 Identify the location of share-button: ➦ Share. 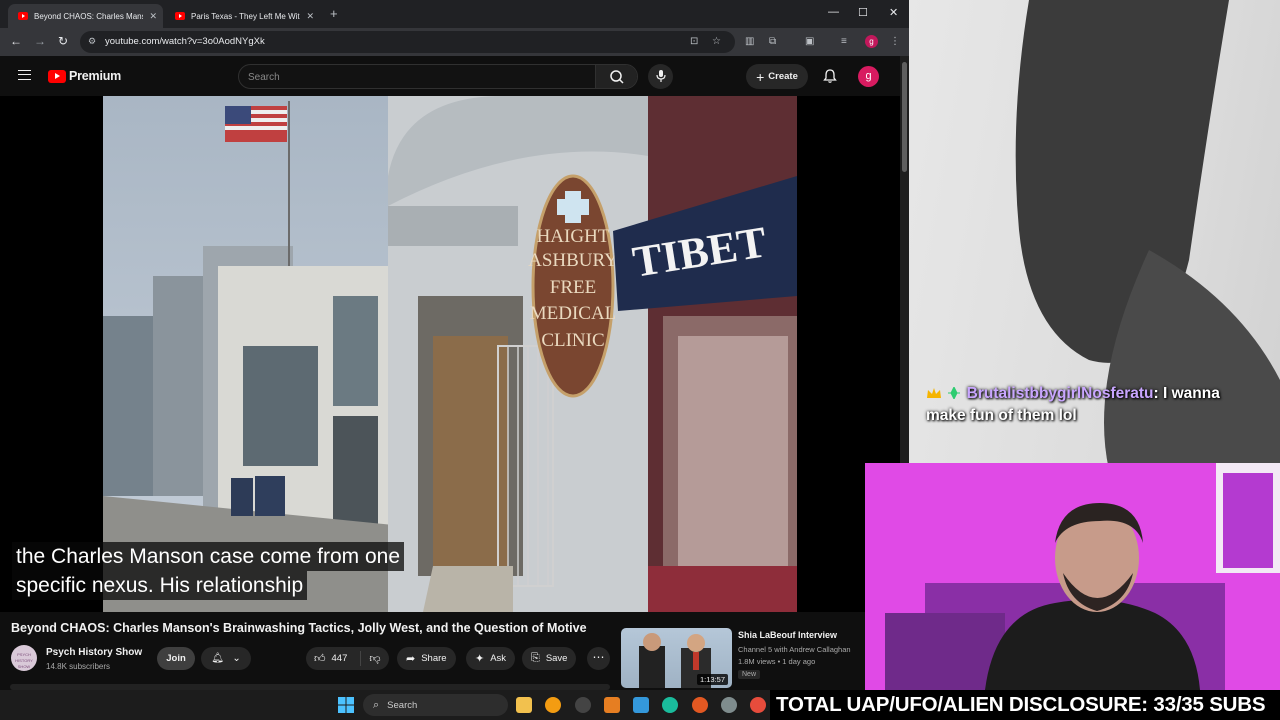
(426, 658).